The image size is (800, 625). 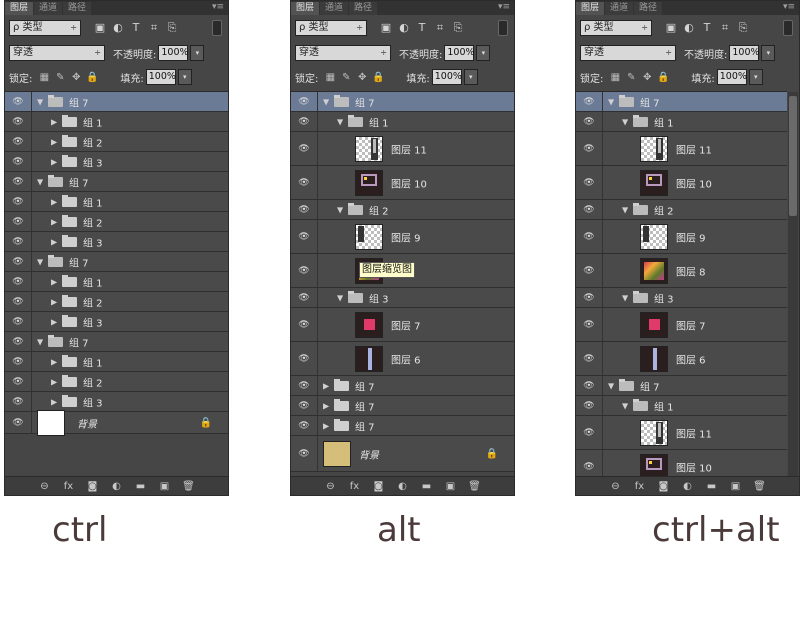 I want to click on layer-group-row: 👁 ▼ 组 2, so click(x=402, y=210).